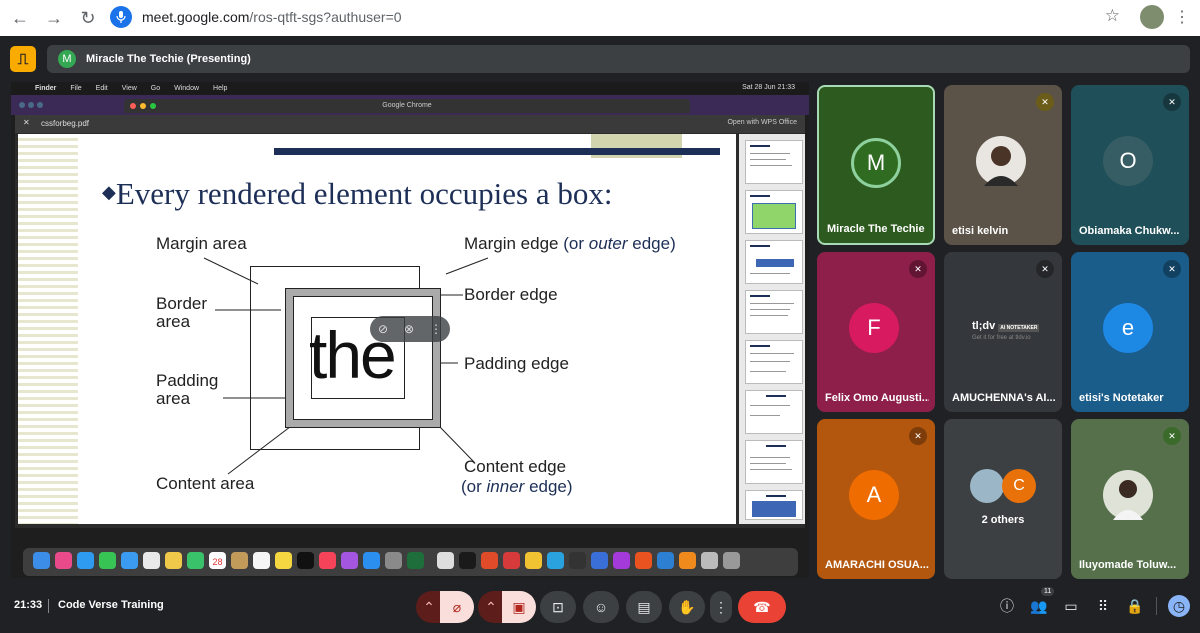  I want to click on browser-menu-icon: ⋮, so click(1182, 17).